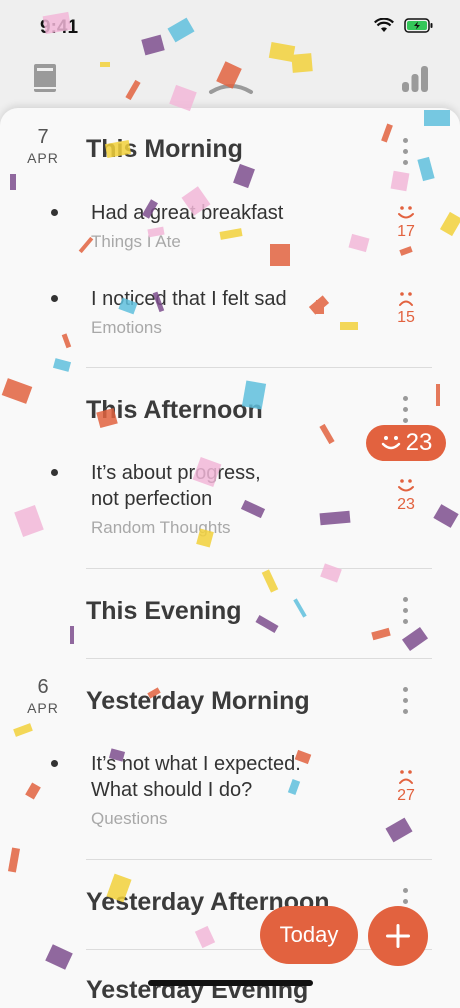 The width and height of the screenshot is (460, 1008). I want to click on home-indicator, so click(230, 983).